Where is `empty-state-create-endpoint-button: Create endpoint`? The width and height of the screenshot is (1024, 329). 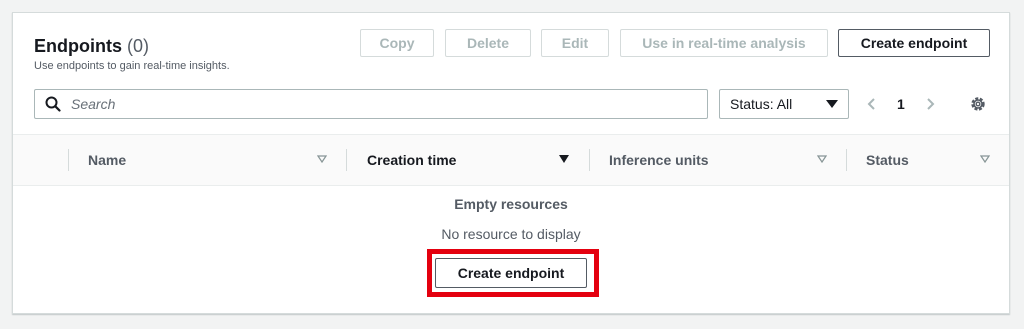 empty-state-create-endpoint-button: Create endpoint is located at coordinates (511, 273).